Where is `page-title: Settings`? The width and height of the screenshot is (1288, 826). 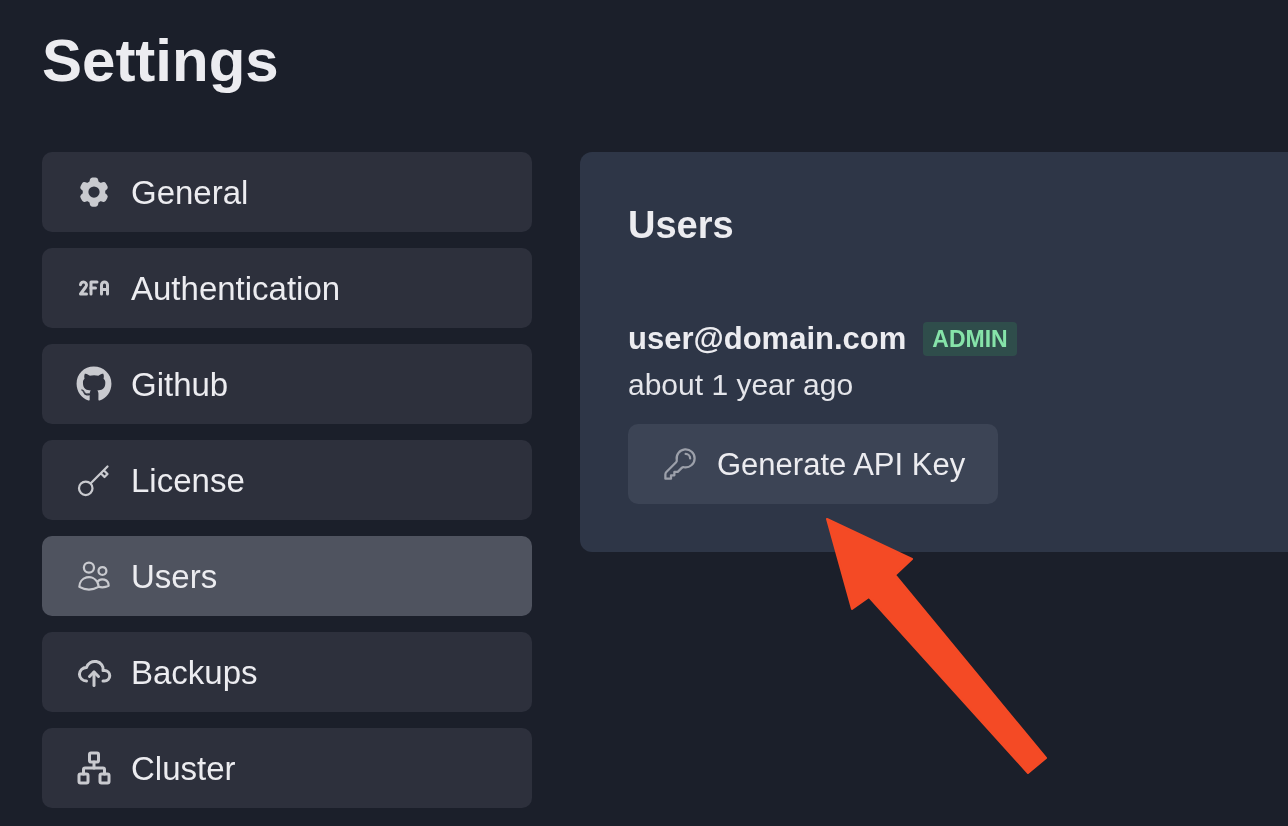 page-title: Settings is located at coordinates (161, 61).